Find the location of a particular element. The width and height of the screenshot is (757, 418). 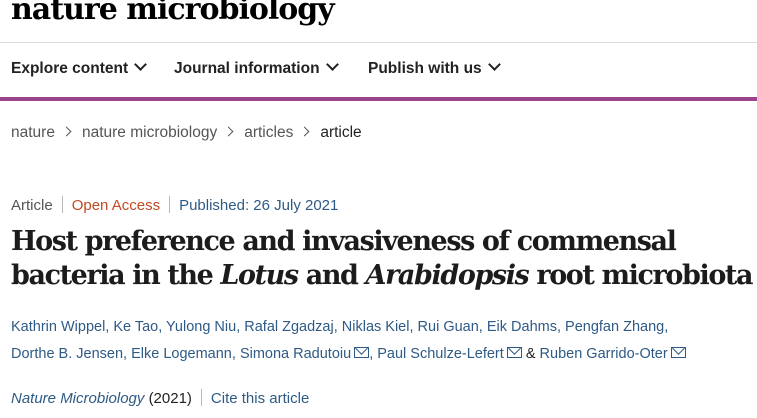

open-access-badge: Open Access is located at coordinates (116, 205).